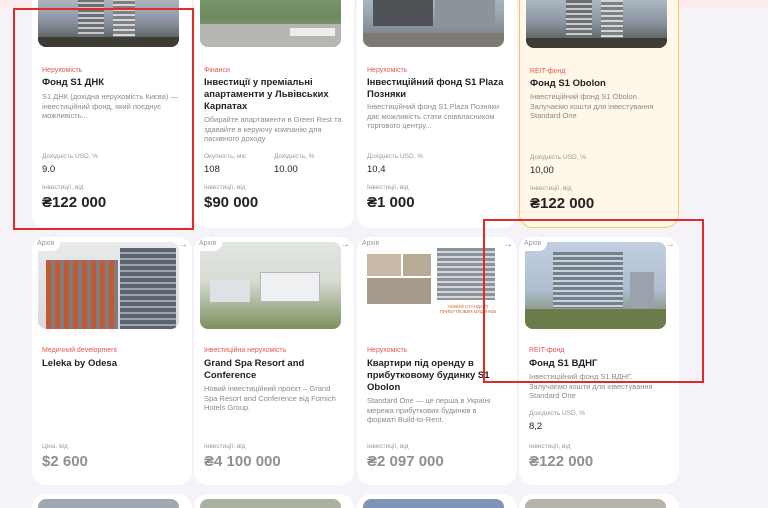  Describe the element at coordinates (217, 70) in the screenshot. I see `card-category: Фінанси` at that location.